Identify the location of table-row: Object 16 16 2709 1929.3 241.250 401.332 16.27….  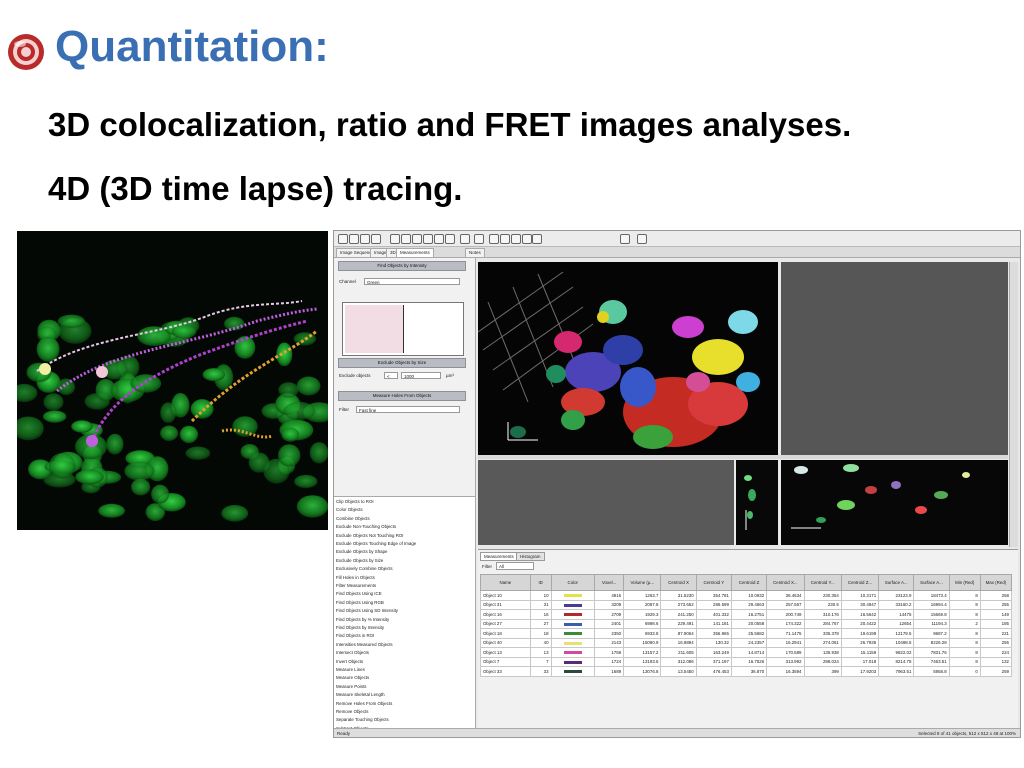
(746, 614).